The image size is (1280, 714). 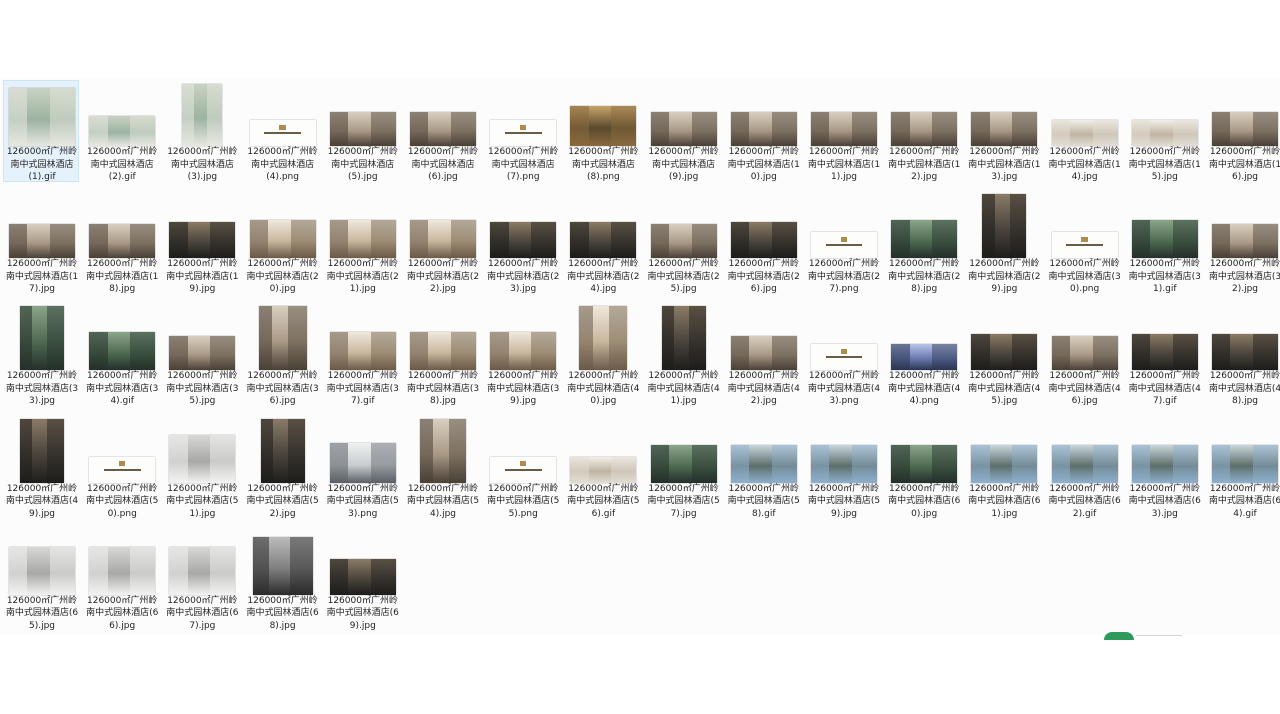 What do you see at coordinates (924, 164) in the screenshot?
I see `file-name-label: 126000㎡广州岭南中式园林酒店(12).jpg` at bounding box center [924, 164].